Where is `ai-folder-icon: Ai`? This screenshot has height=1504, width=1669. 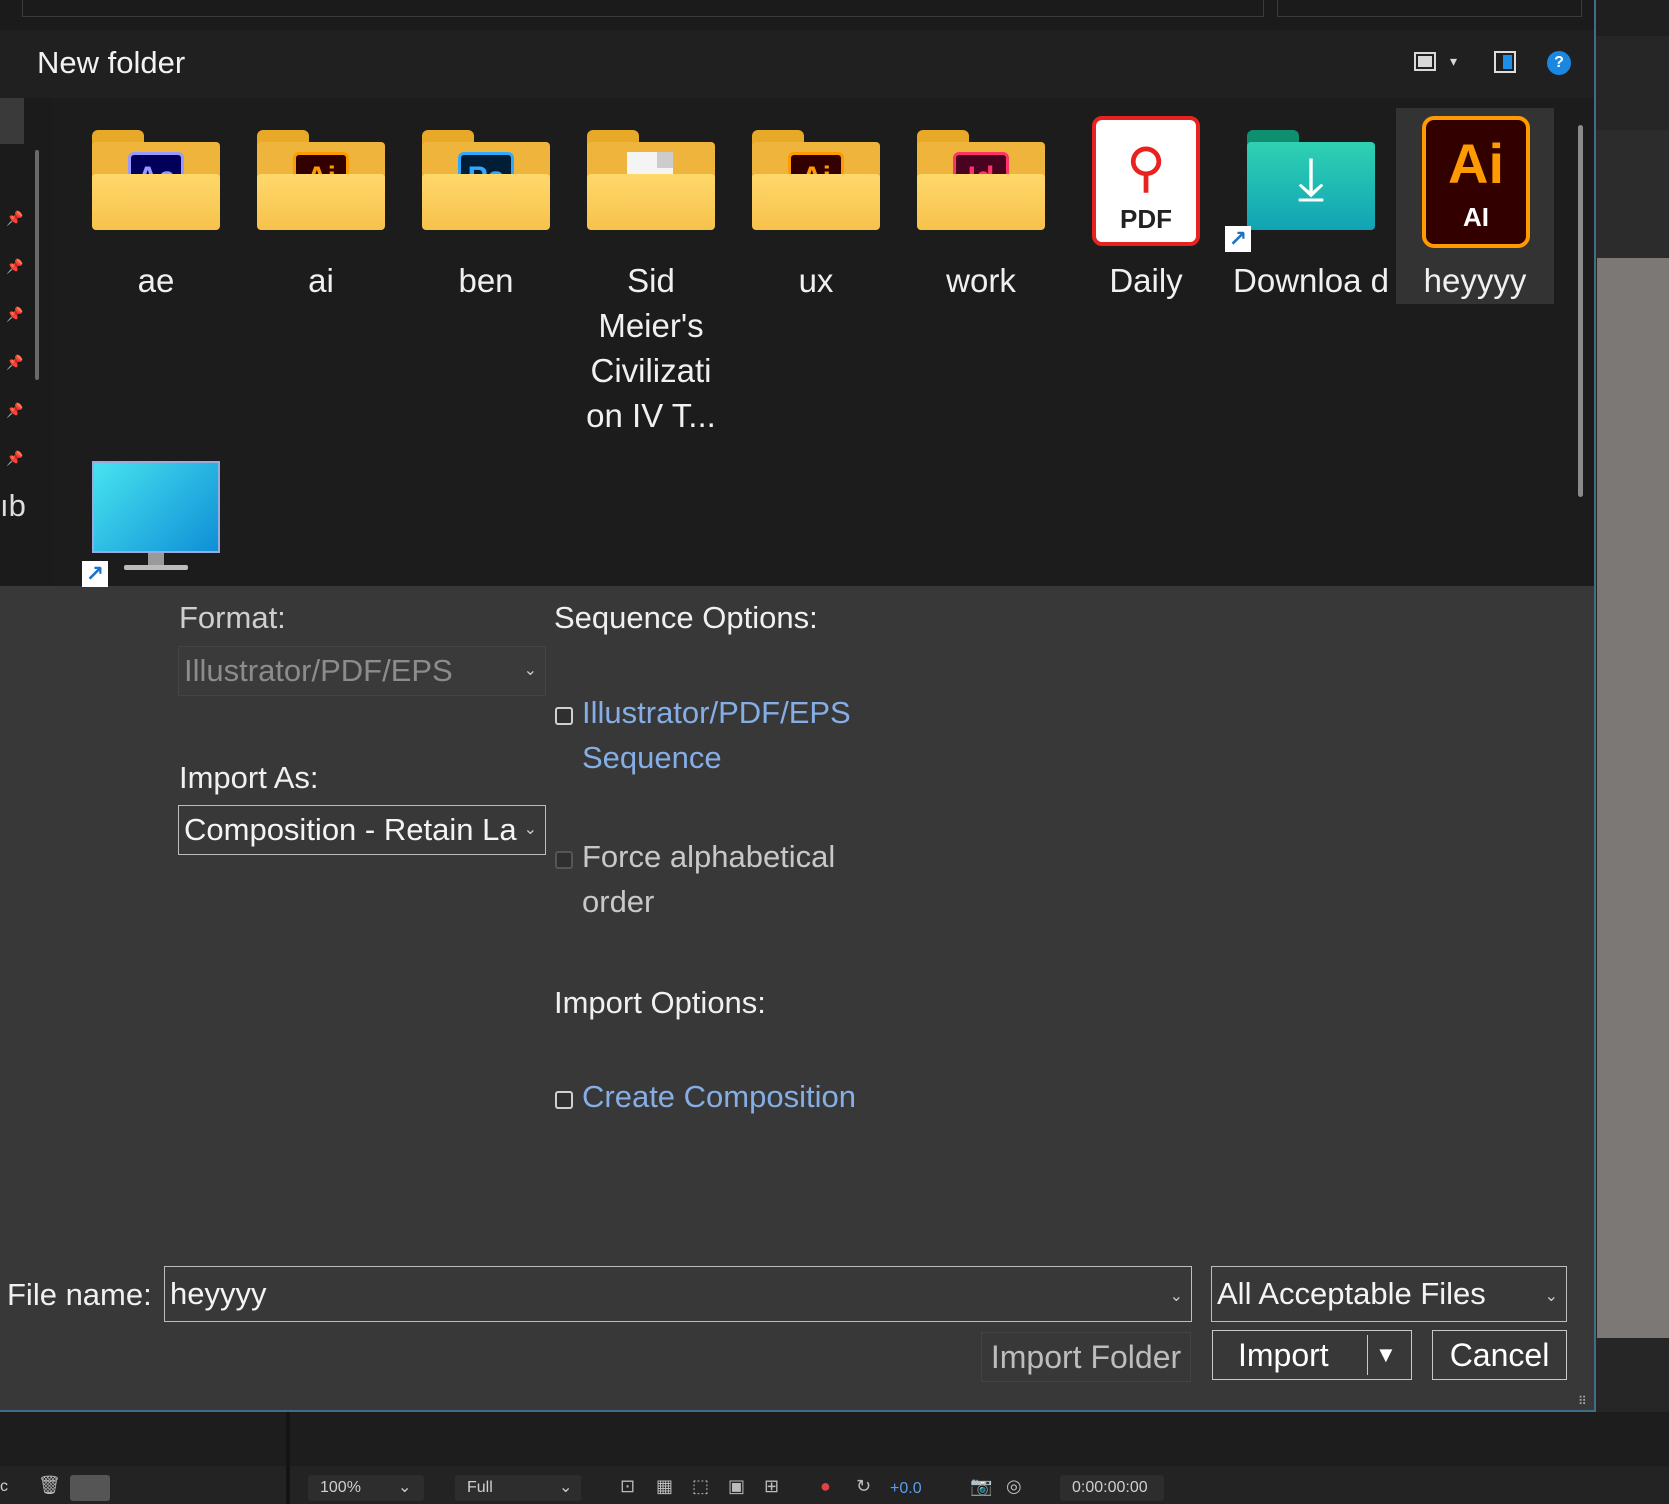 ai-folder-icon: Ai is located at coordinates (816, 180).